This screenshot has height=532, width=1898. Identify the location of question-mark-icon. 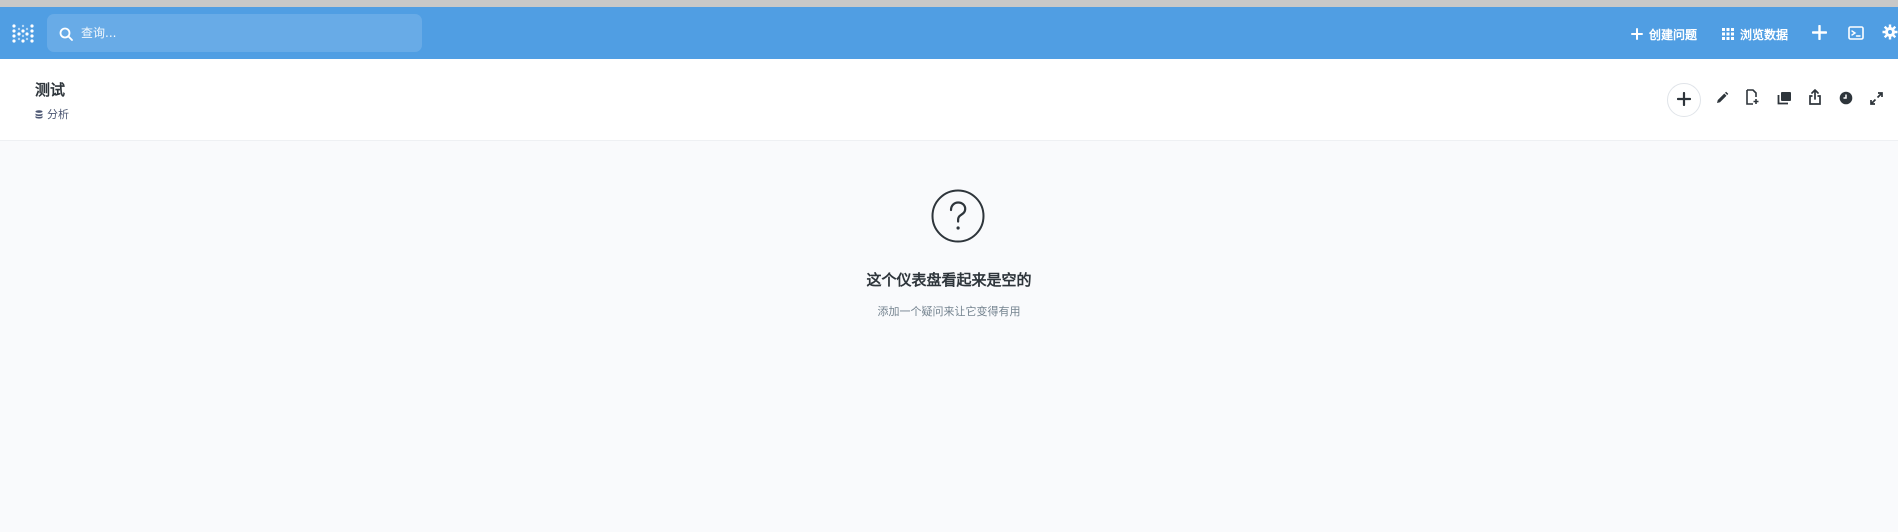
(958, 216).